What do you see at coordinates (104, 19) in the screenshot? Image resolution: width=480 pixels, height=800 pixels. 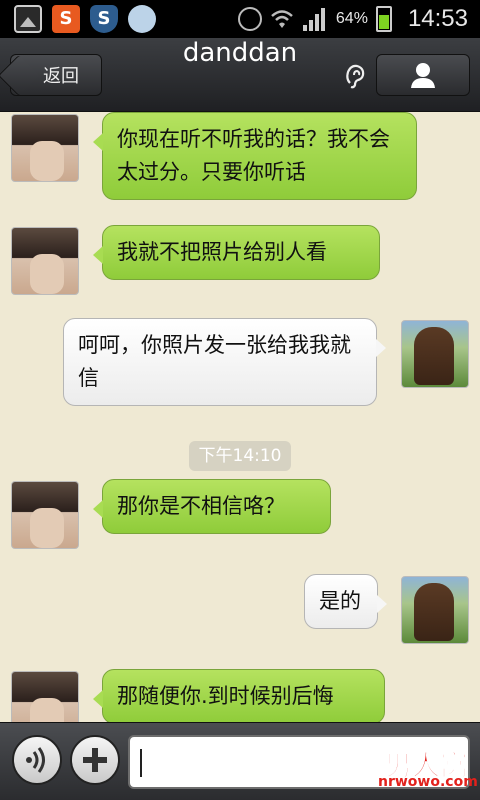 I see `shield-icon: S` at bounding box center [104, 19].